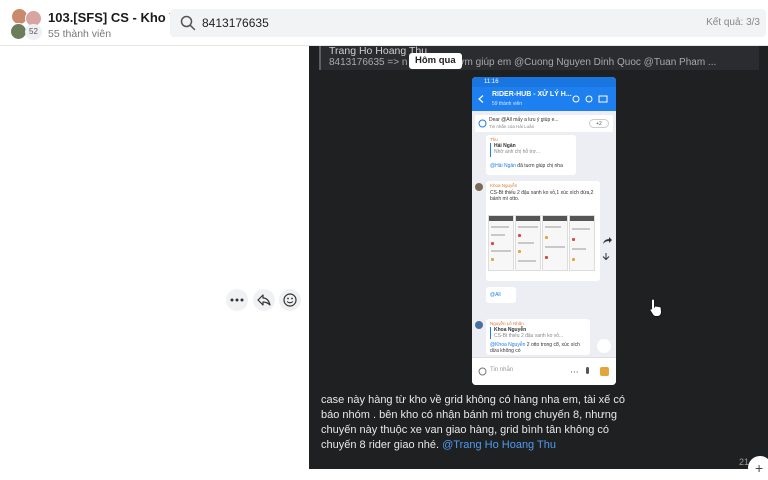  What do you see at coordinates (188, 23) in the screenshot?
I see `search-icon` at bounding box center [188, 23].